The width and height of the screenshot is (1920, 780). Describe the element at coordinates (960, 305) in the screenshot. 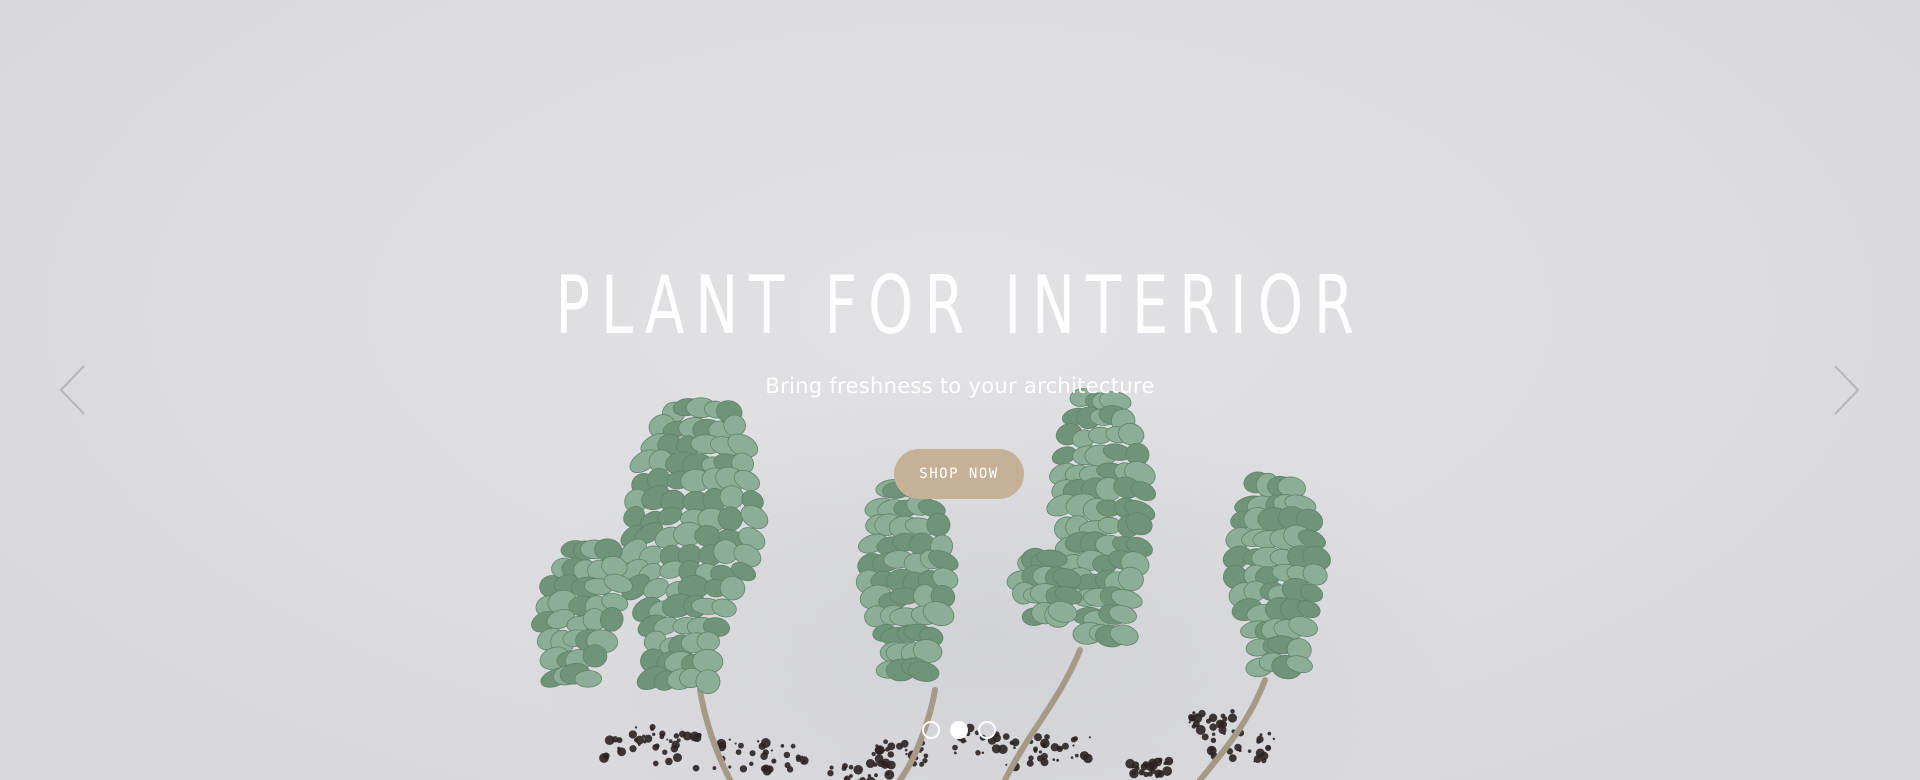

I see `hero-title: PLANT FOR INTERIOR` at that location.